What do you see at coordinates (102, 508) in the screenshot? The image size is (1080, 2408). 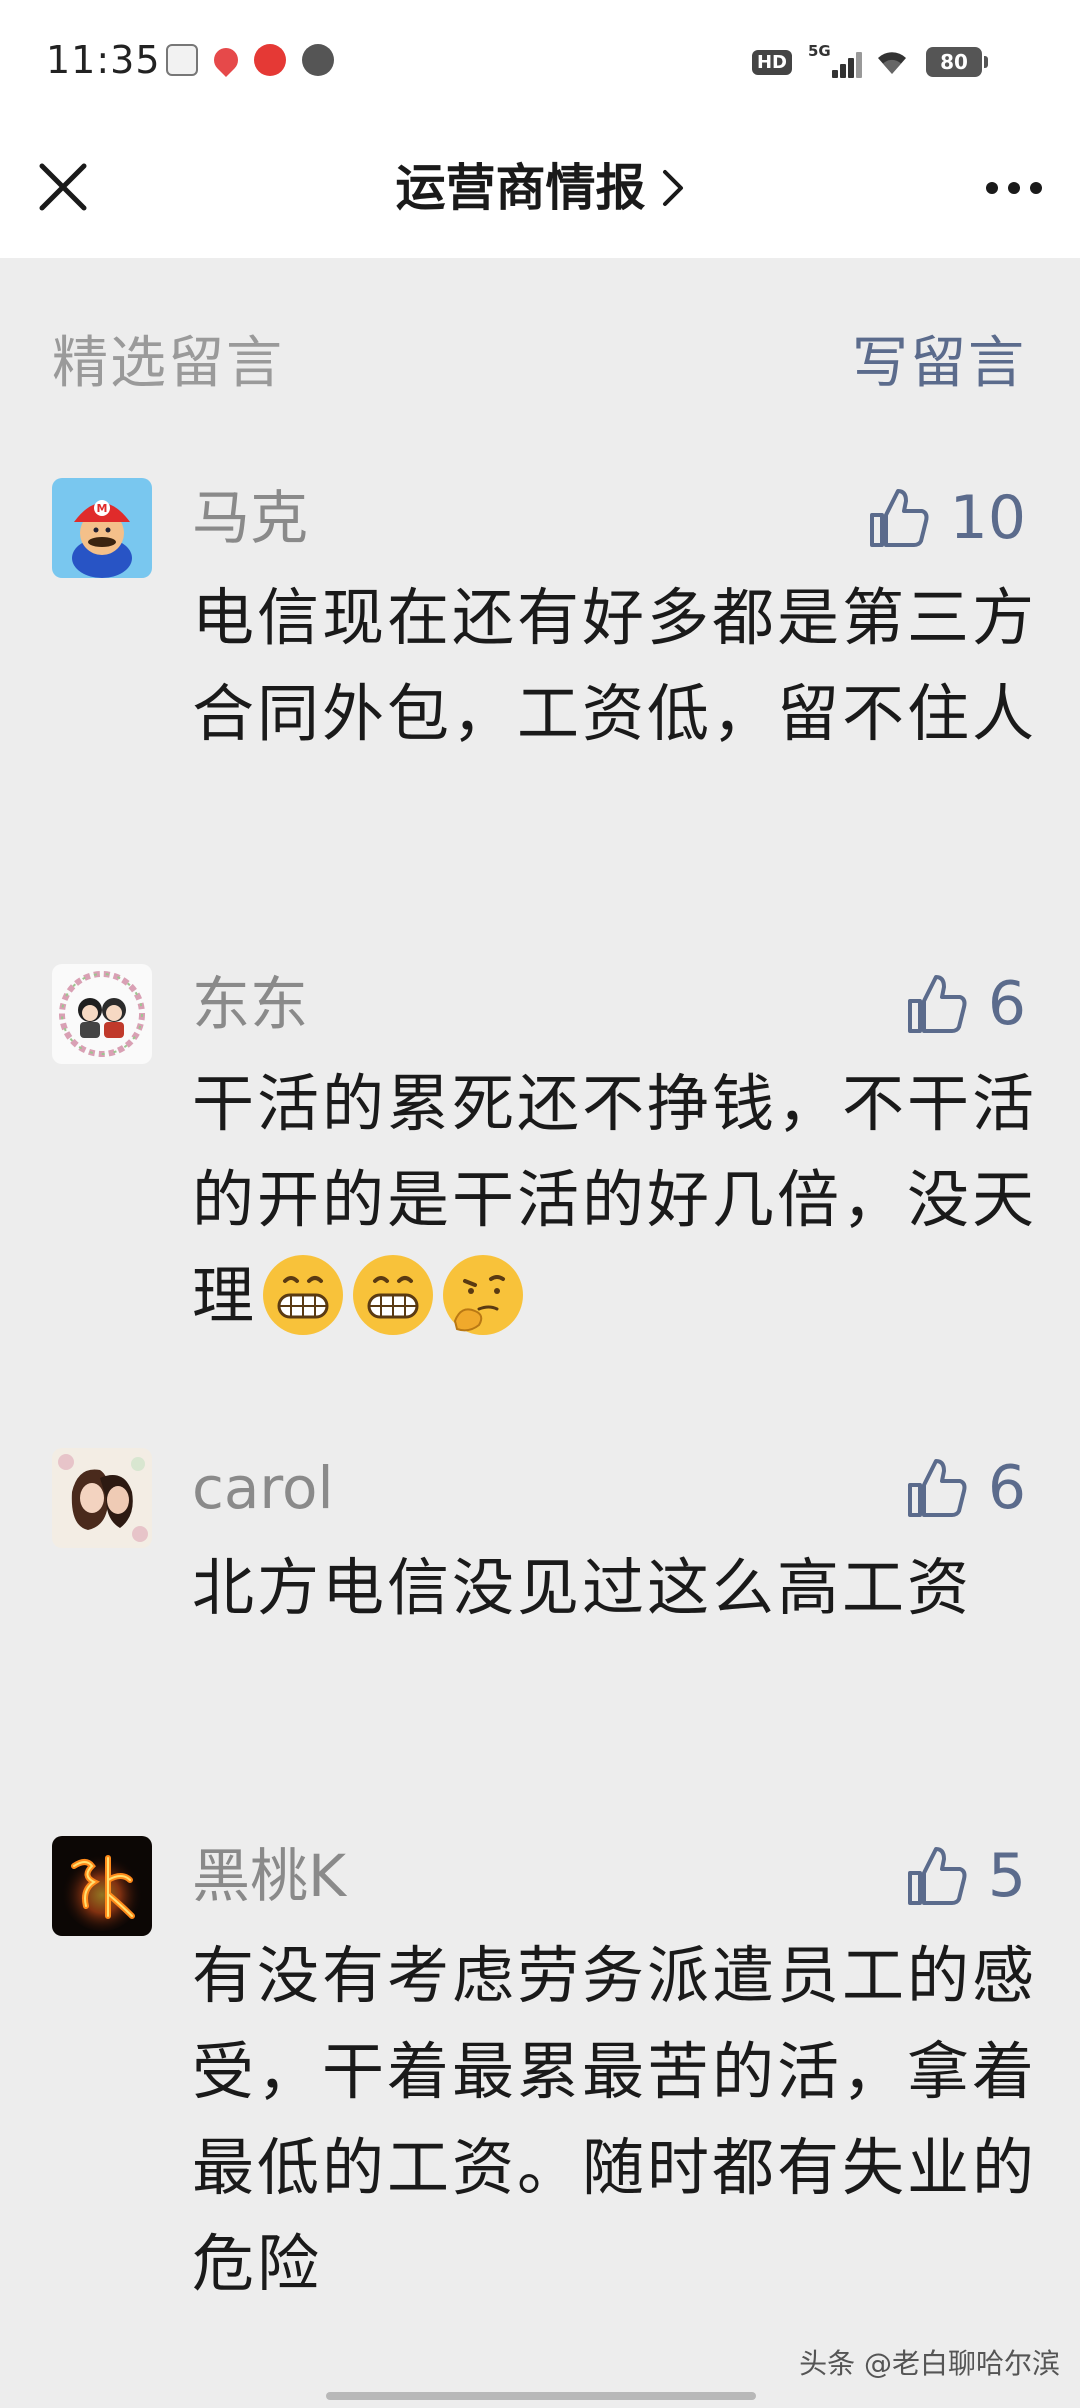 I see `svg-text: M` at bounding box center [102, 508].